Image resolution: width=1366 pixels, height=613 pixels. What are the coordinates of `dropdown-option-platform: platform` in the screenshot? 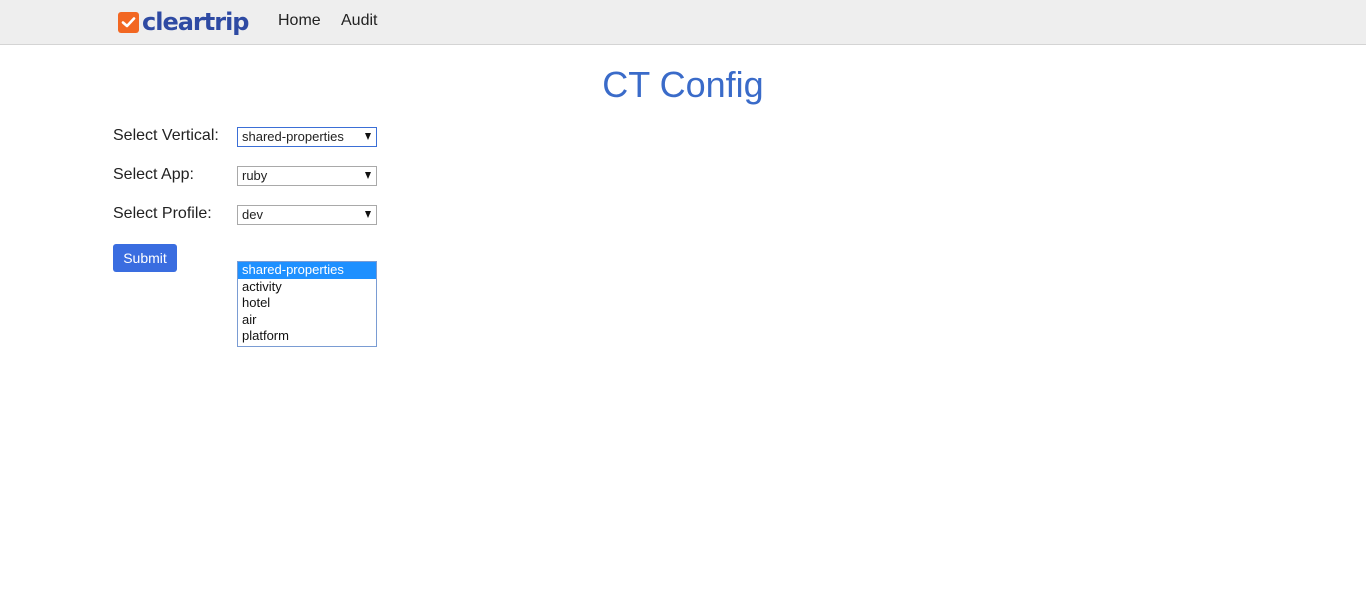 It's located at (307, 336).